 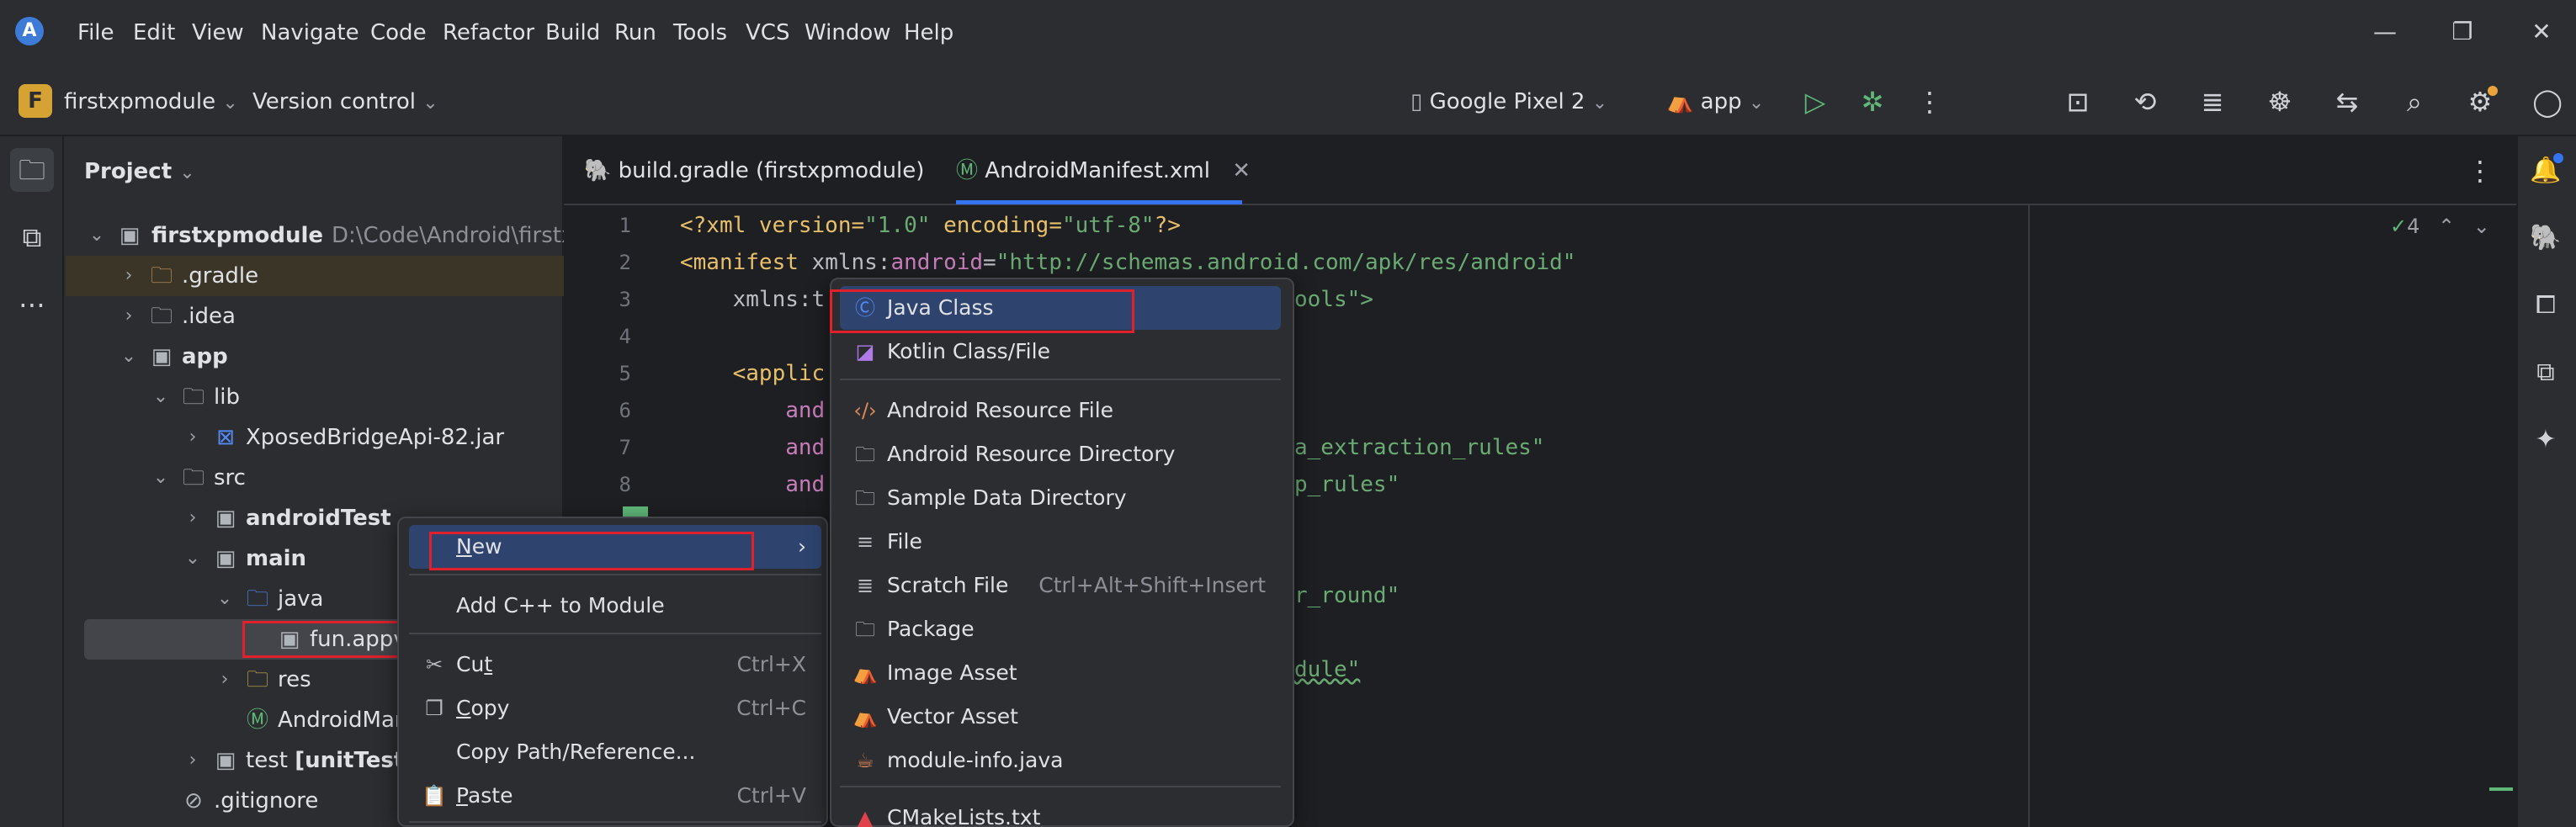 What do you see at coordinates (2213, 101) in the screenshot?
I see `logcat-icon: ≣` at bounding box center [2213, 101].